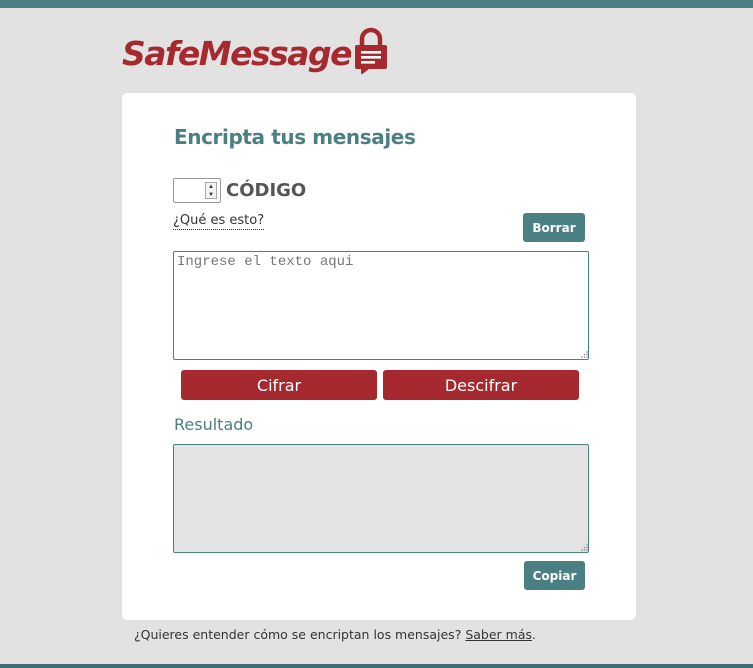 This screenshot has width=753, height=668. What do you see at coordinates (498, 634) in the screenshot?
I see `learn-more-link: Saber más` at bounding box center [498, 634].